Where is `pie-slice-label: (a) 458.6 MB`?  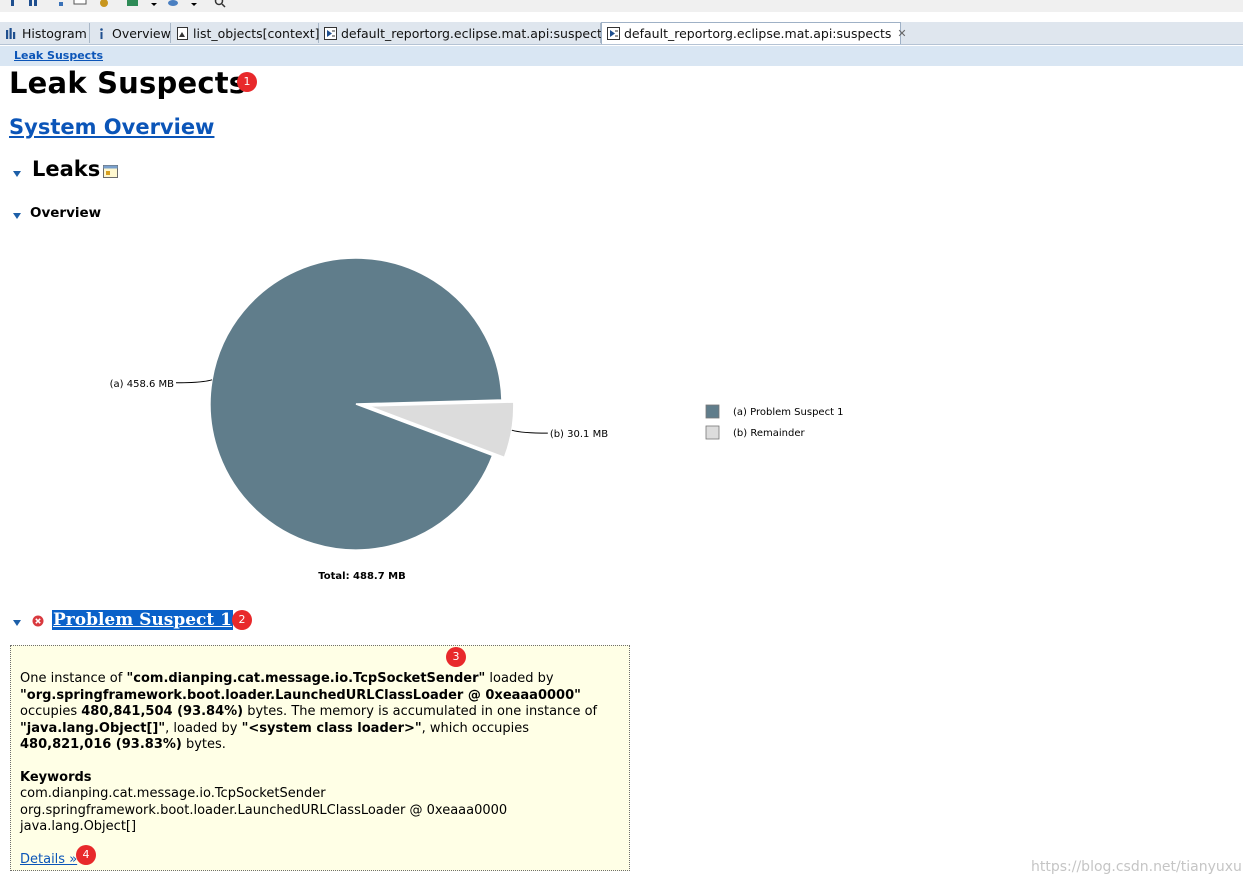 pie-slice-label: (a) 458.6 MB is located at coordinates (142, 384).